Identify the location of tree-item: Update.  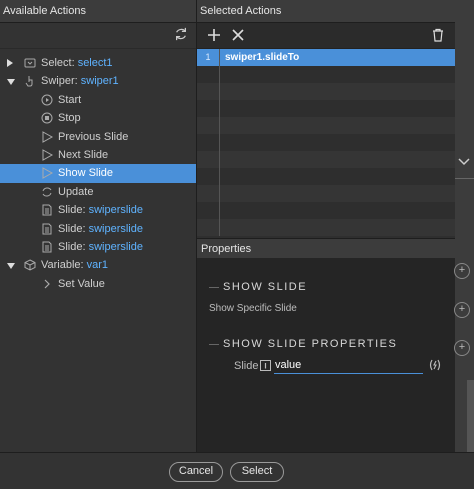
(98, 192).